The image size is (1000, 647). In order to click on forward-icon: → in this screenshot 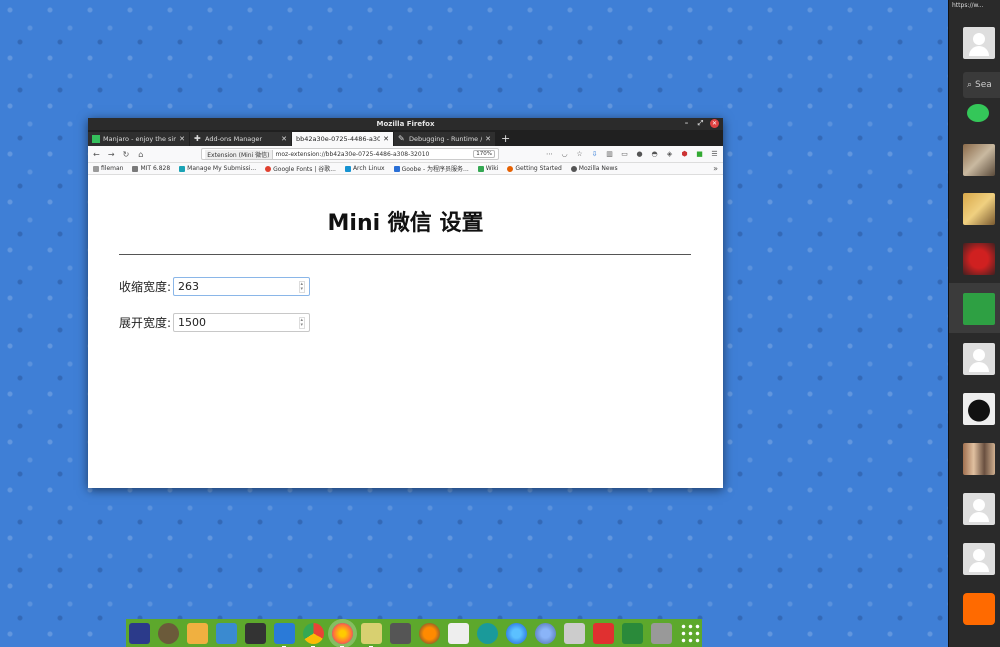, I will do `click(111, 154)`.